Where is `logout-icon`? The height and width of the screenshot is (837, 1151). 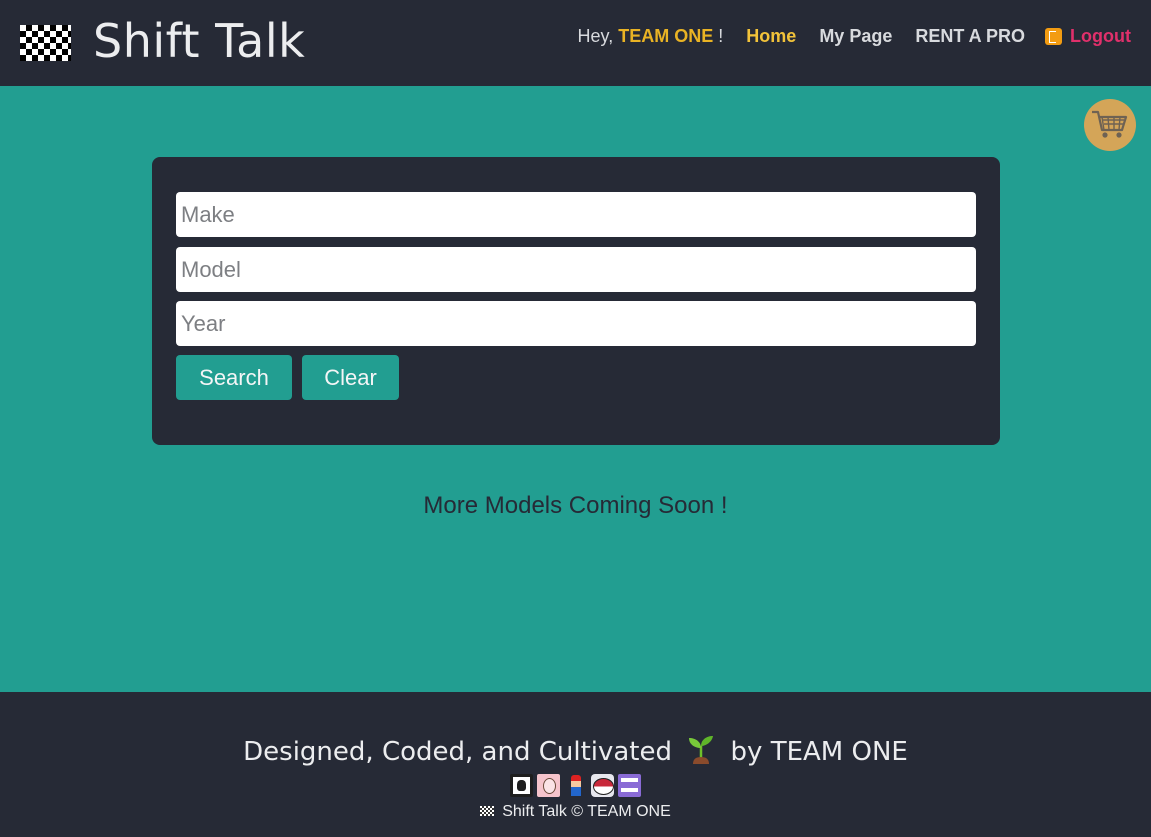
logout-icon is located at coordinates (1054, 36).